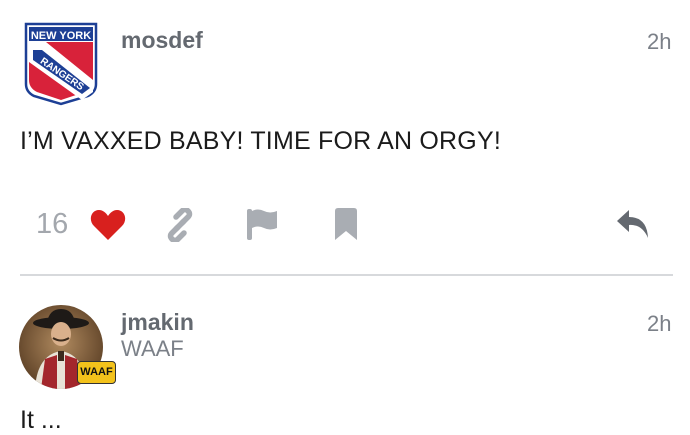 This screenshot has width=690, height=435. I want to click on avatar-mosdef: NEW YORK RANGERS, so click(61, 64).